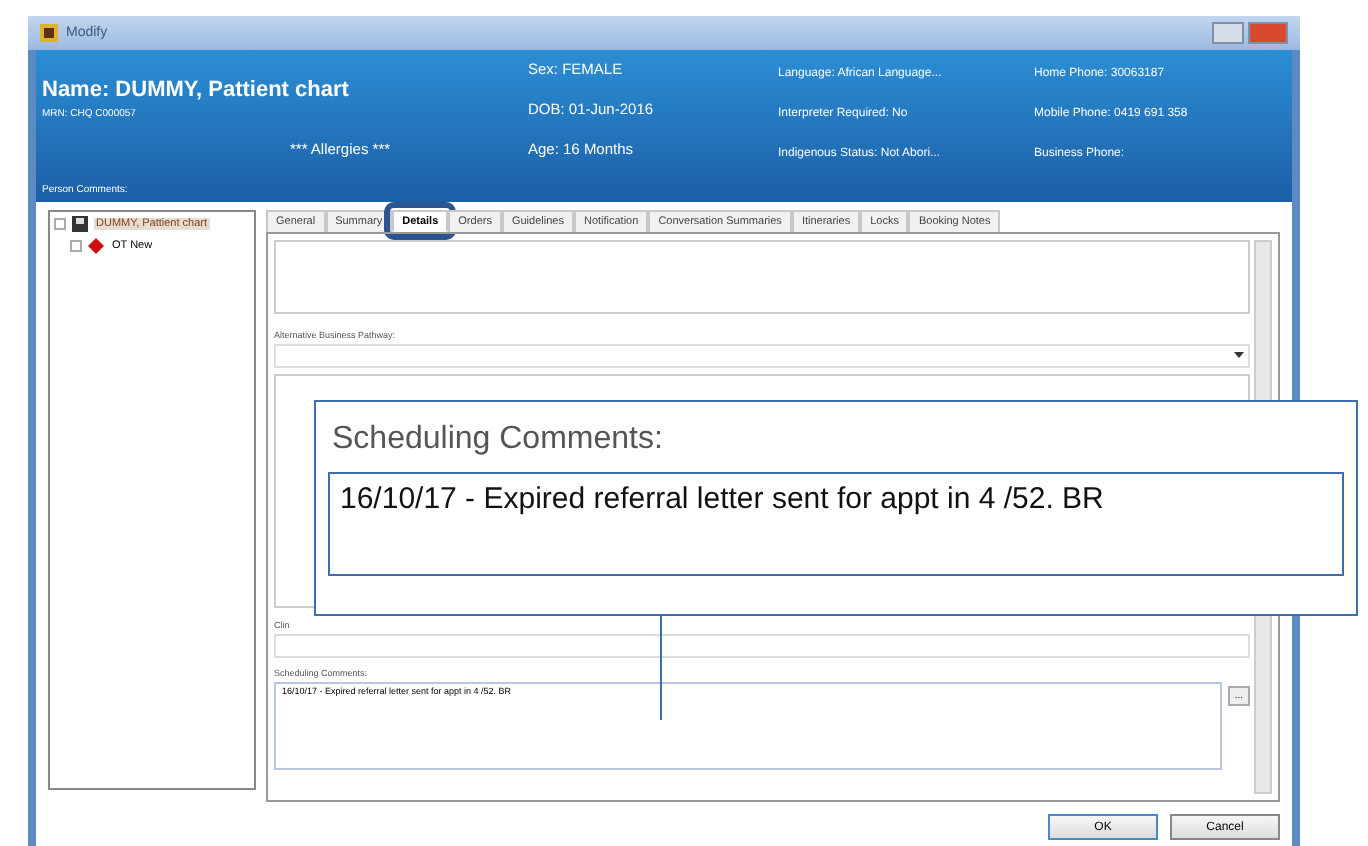 This screenshot has width=1368, height=846. What do you see at coordinates (1228, 33) in the screenshot?
I see `restore-button` at bounding box center [1228, 33].